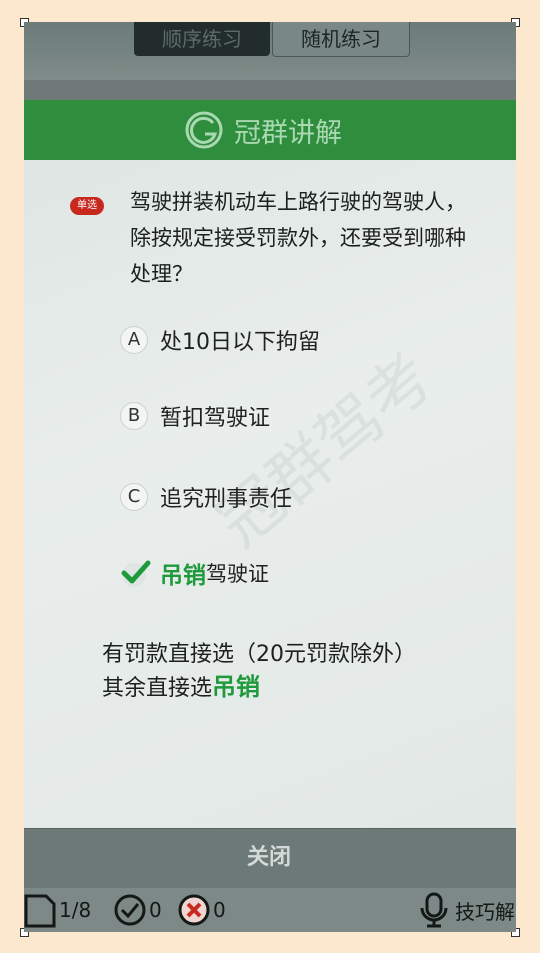 The width and height of the screenshot is (540, 953). I want to click on option-letter-b: B, so click(134, 416).